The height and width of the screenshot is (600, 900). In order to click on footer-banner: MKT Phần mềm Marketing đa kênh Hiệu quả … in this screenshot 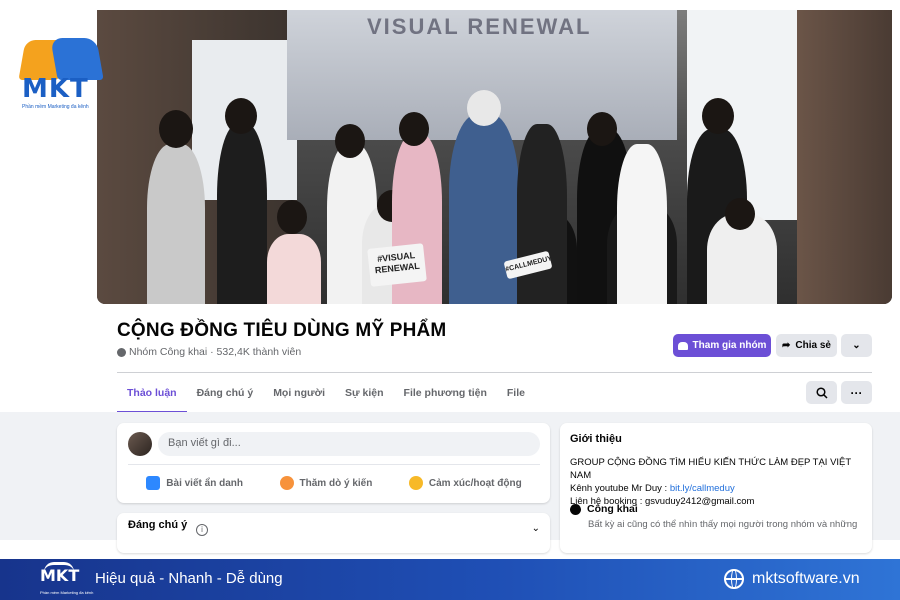, I will do `click(450, 579)`.